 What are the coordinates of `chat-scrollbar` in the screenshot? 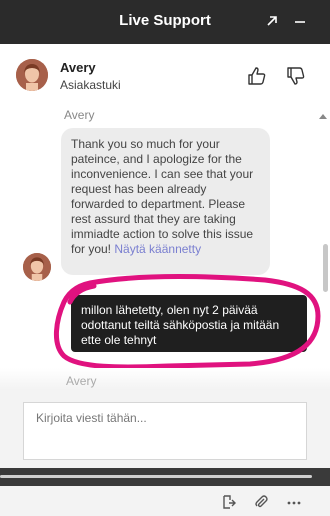 It's located at (325, 268).